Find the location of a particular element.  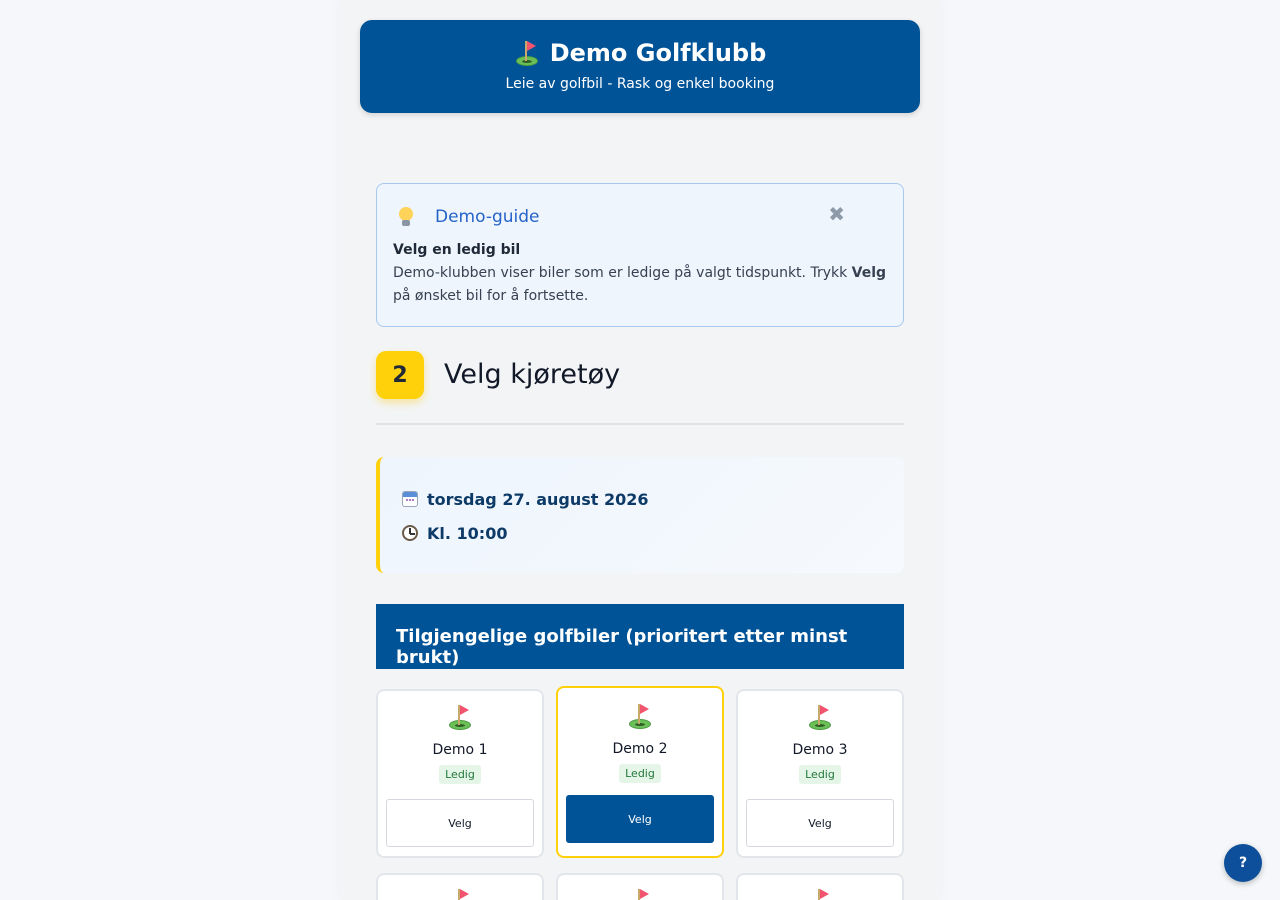

header-title-row: Demo Golfklubb is located at coordinates (640, 53).